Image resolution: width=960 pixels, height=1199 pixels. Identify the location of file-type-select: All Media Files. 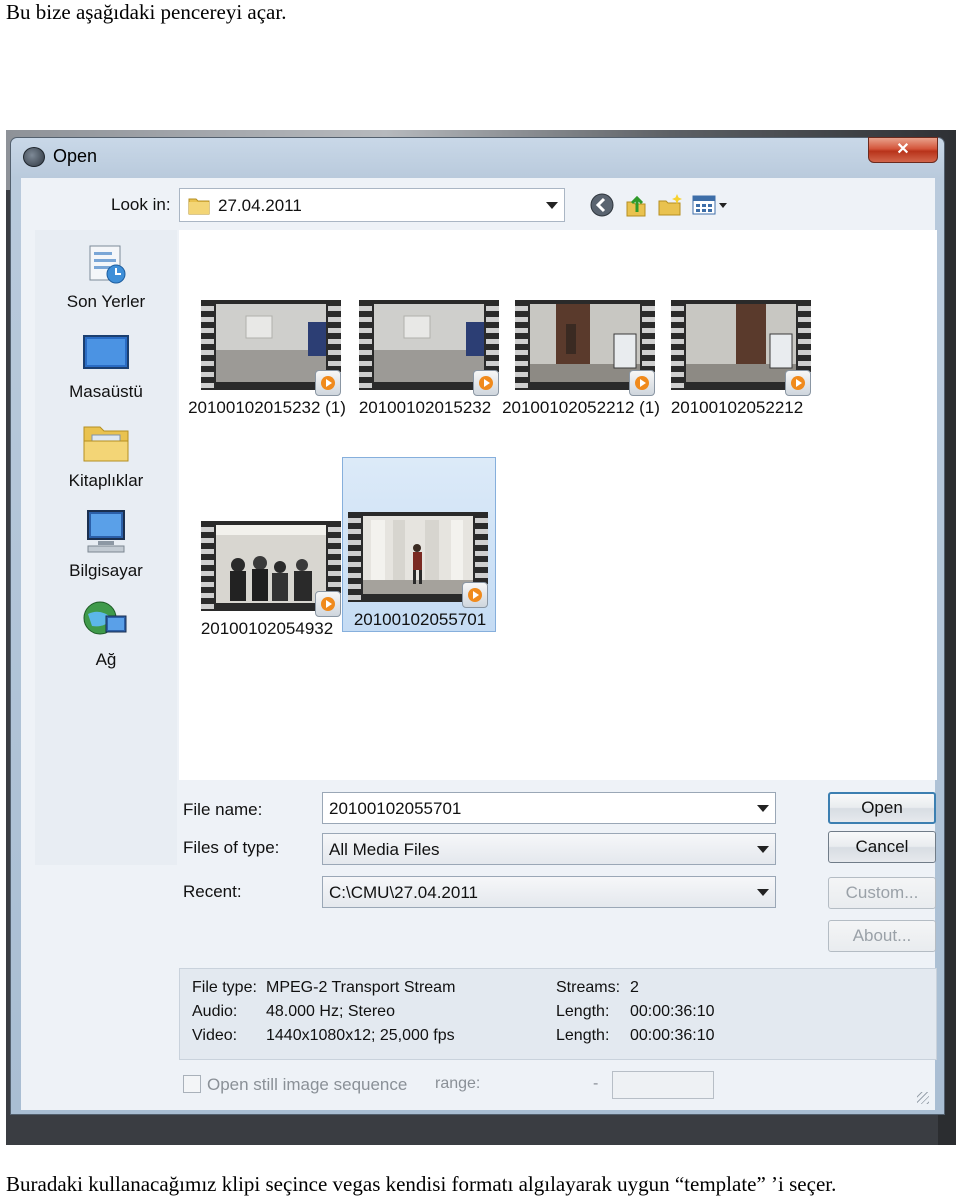
(549, 849).